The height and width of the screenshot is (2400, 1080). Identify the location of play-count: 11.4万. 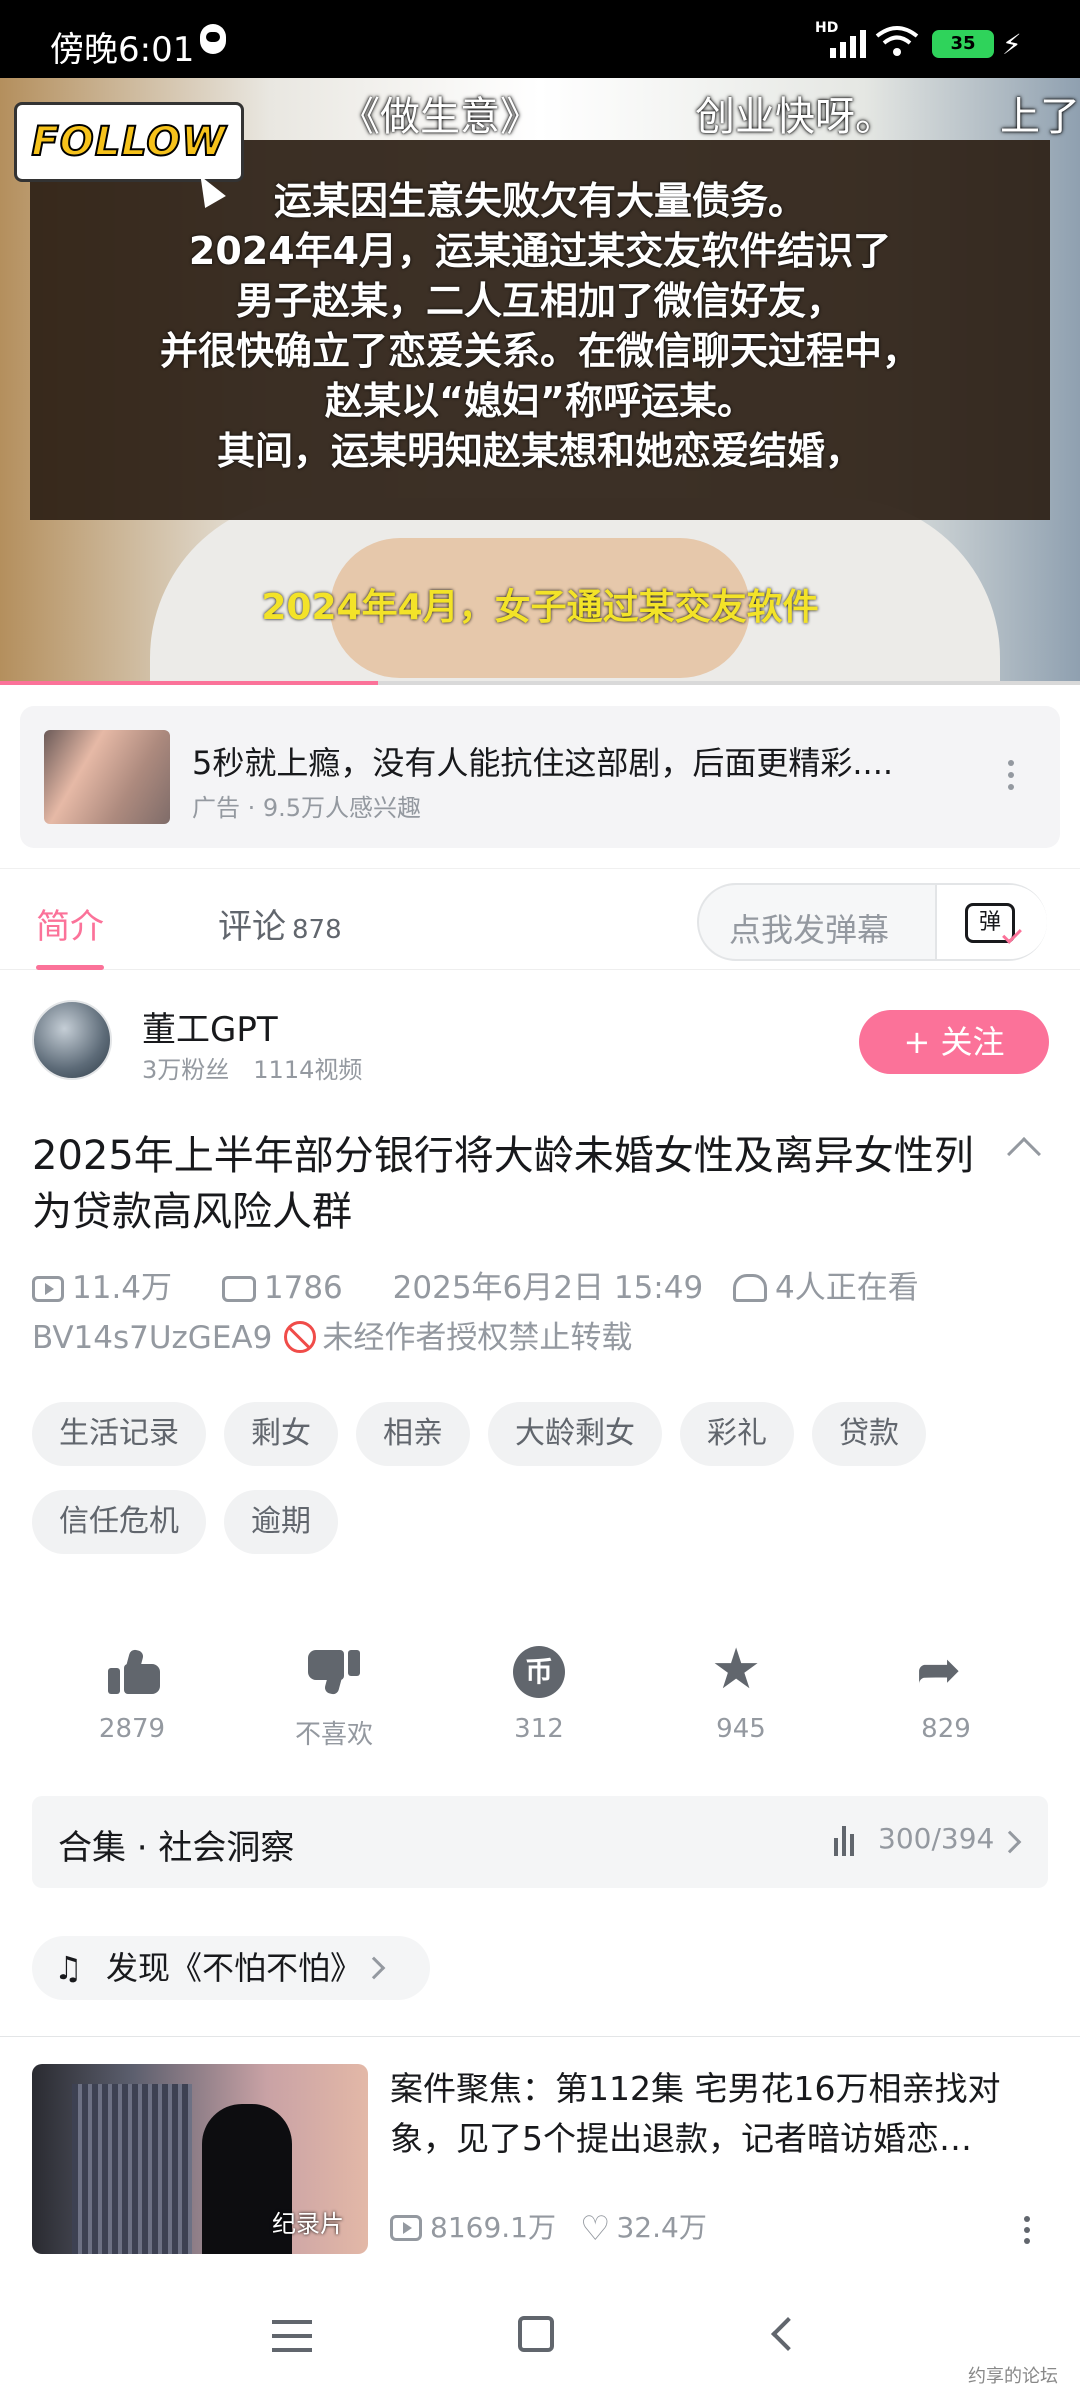
(122, 1288).